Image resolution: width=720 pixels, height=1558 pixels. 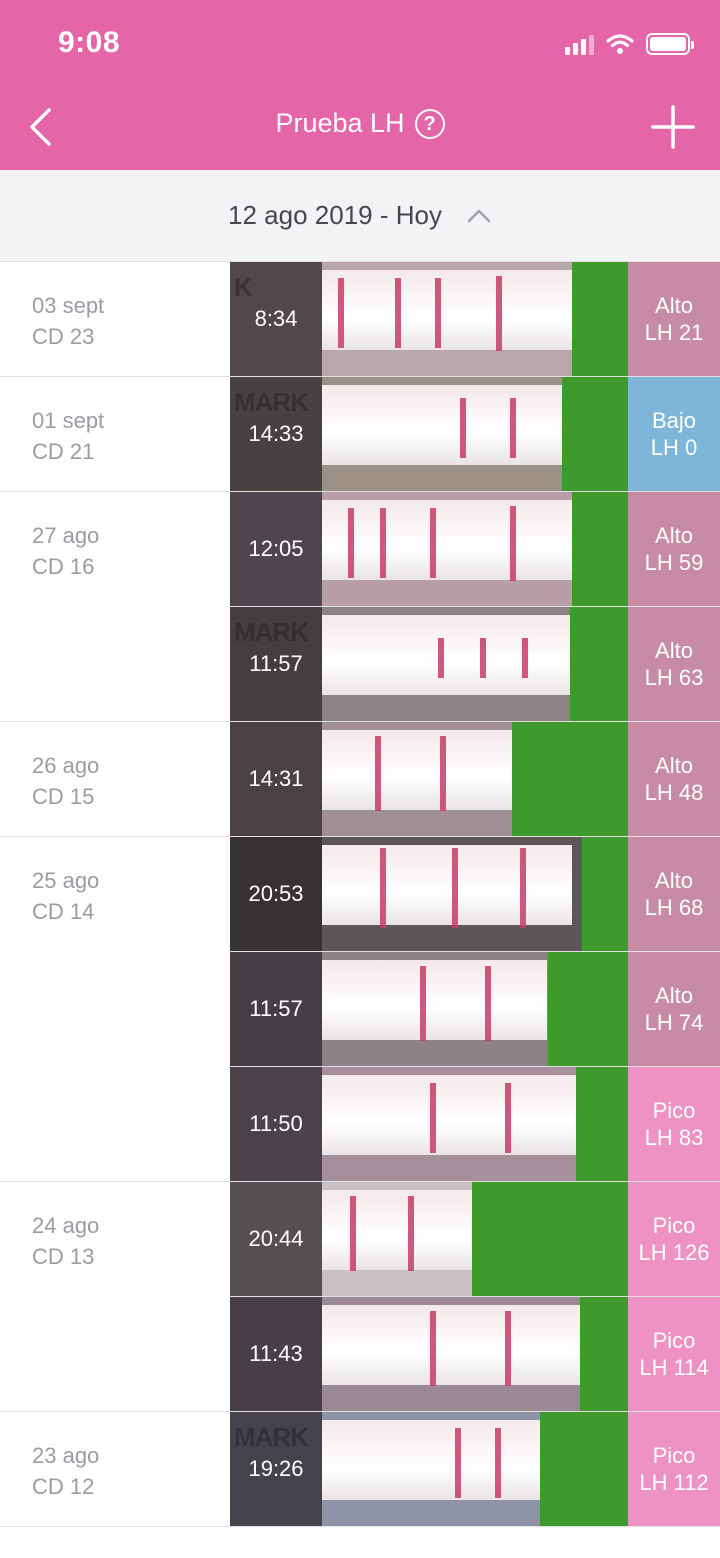 I want to click on test-time: 19:26, so click(x=276, y=1468).